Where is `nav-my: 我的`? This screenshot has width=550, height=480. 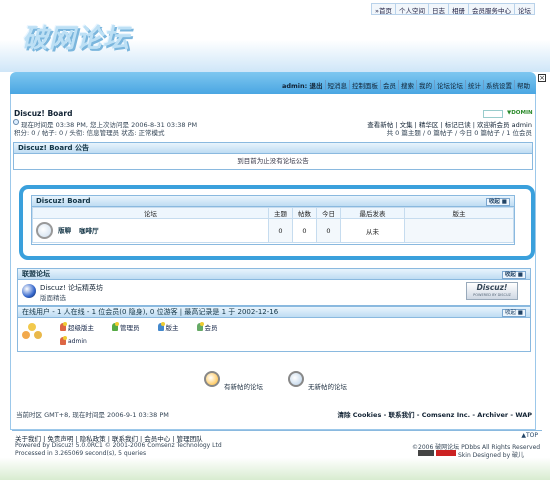 nav-my: 我的 is located at coordinates (425, 85).